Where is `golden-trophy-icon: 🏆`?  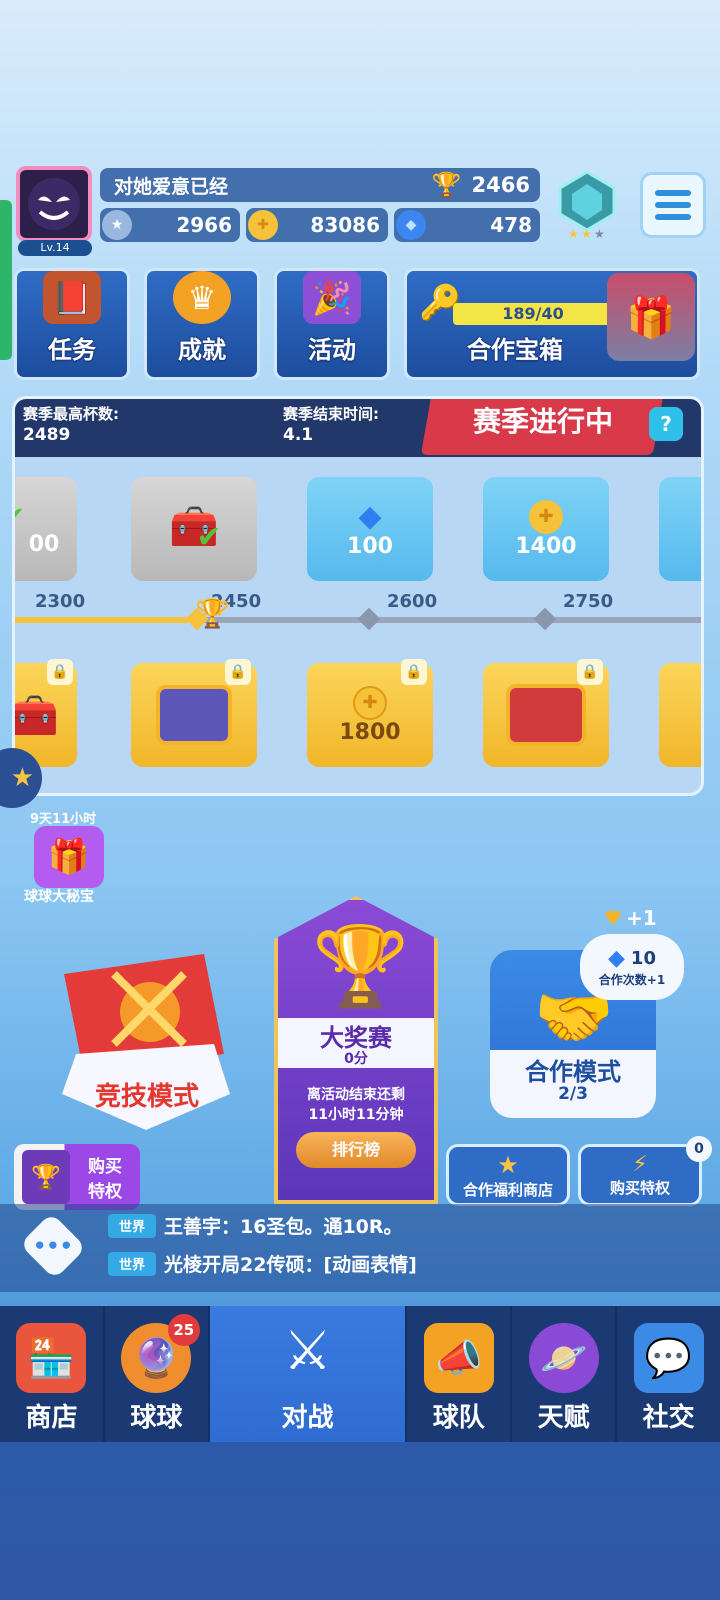 golden-trophy-icon: 🏆 is located at coordinates (361, 967).